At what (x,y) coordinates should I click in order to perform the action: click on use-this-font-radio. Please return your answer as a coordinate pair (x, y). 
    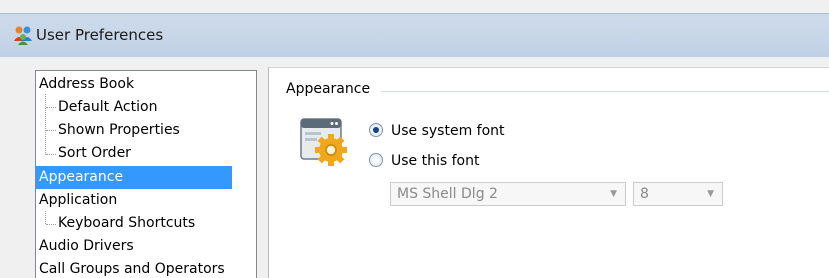
    Looking at the image, I should click on (376, 160).